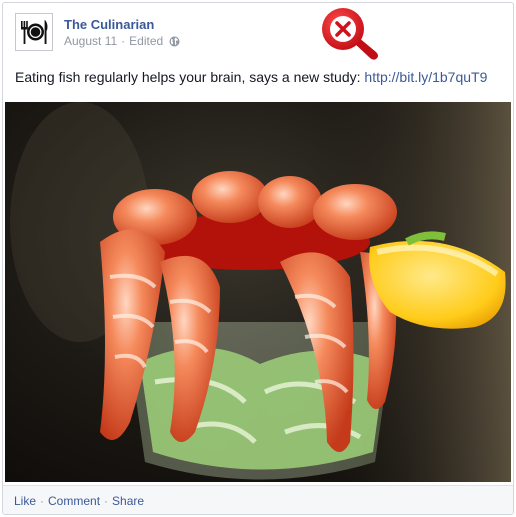 This screenshot has height=517, width=516. Describe the element at coordinates (109, 24) in the screenshot. I see `page-name-link: The Culinarian` at that location.